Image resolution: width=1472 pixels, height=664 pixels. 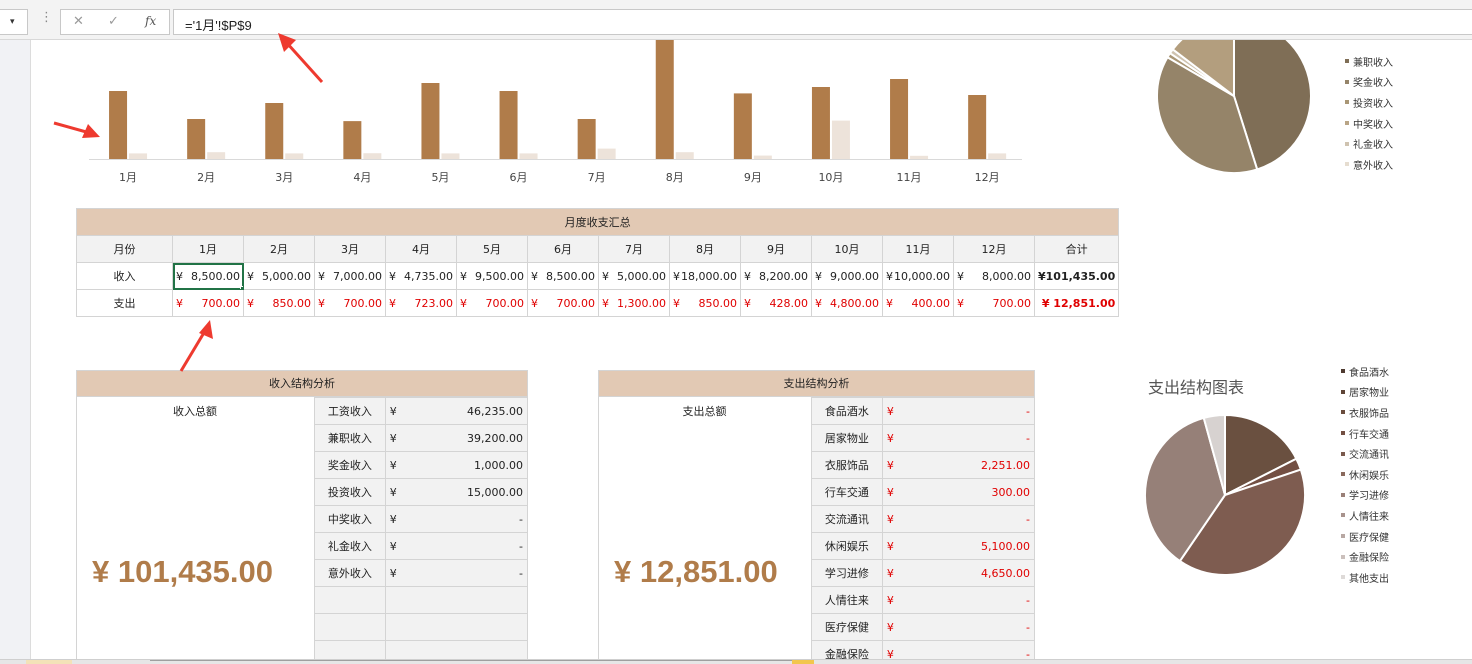 What do you see at coordinates (705, 249) in the screenshot?
I see `header-cell: 8月` at bounding box center [705, 249].